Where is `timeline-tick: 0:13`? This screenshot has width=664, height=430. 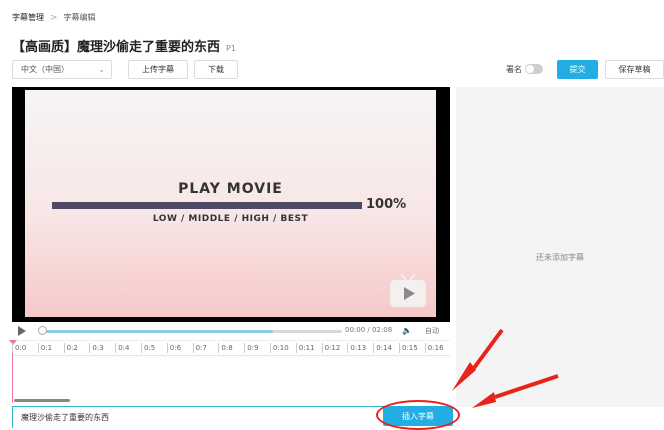
timeline-tick: 0:13 is located at coordinates (356, 348).